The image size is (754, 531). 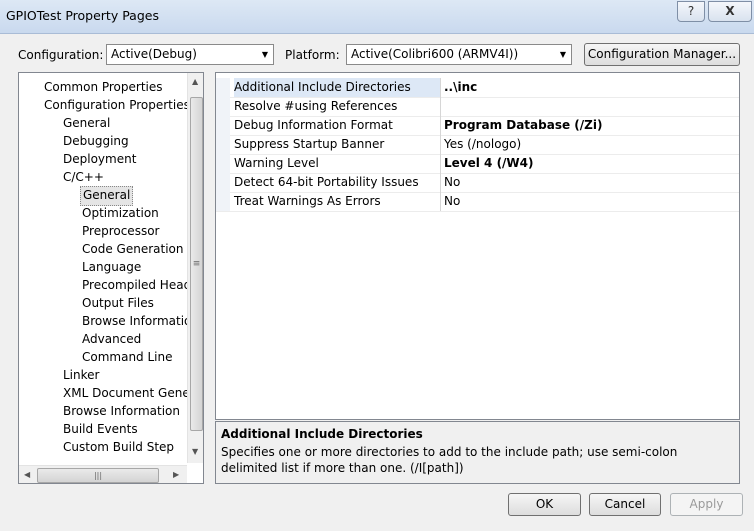 I want to click on property-value: Program Database (/Zi), so click(x=589, y=125).